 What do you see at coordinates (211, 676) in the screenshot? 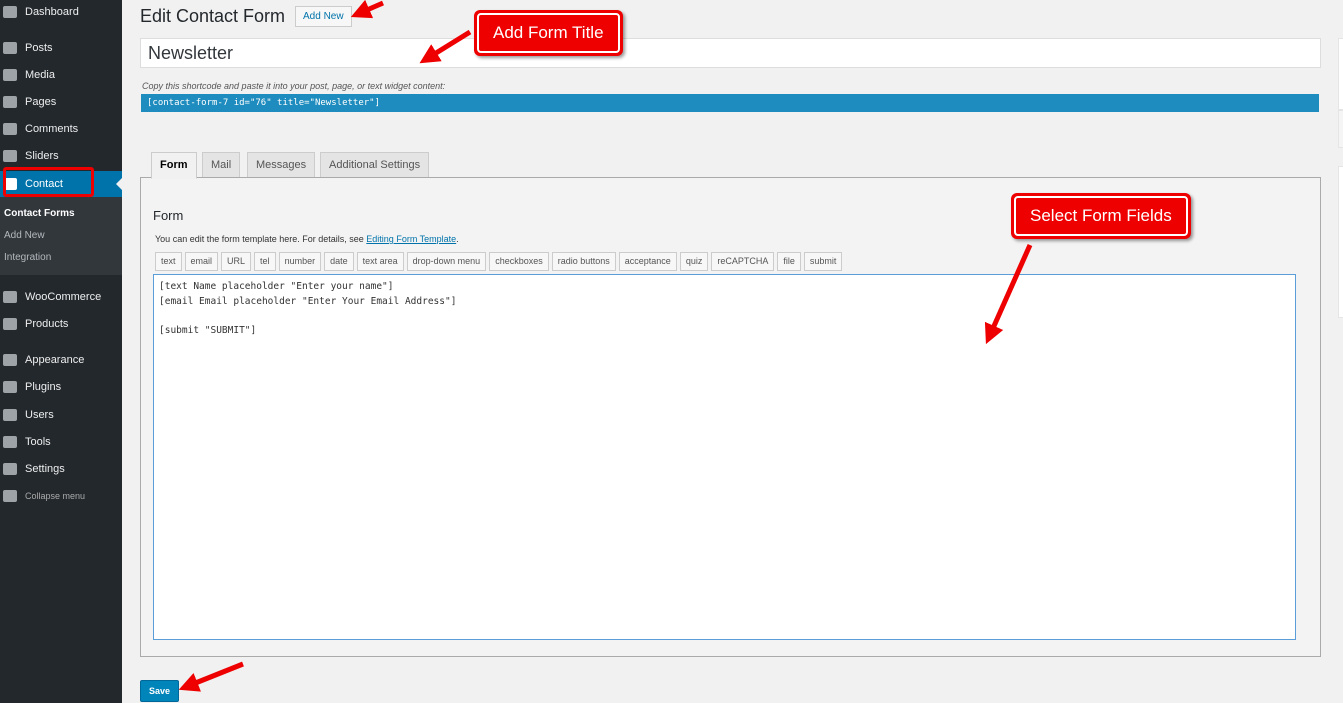
I see `arrow-save` at bounding box center [211, 676].